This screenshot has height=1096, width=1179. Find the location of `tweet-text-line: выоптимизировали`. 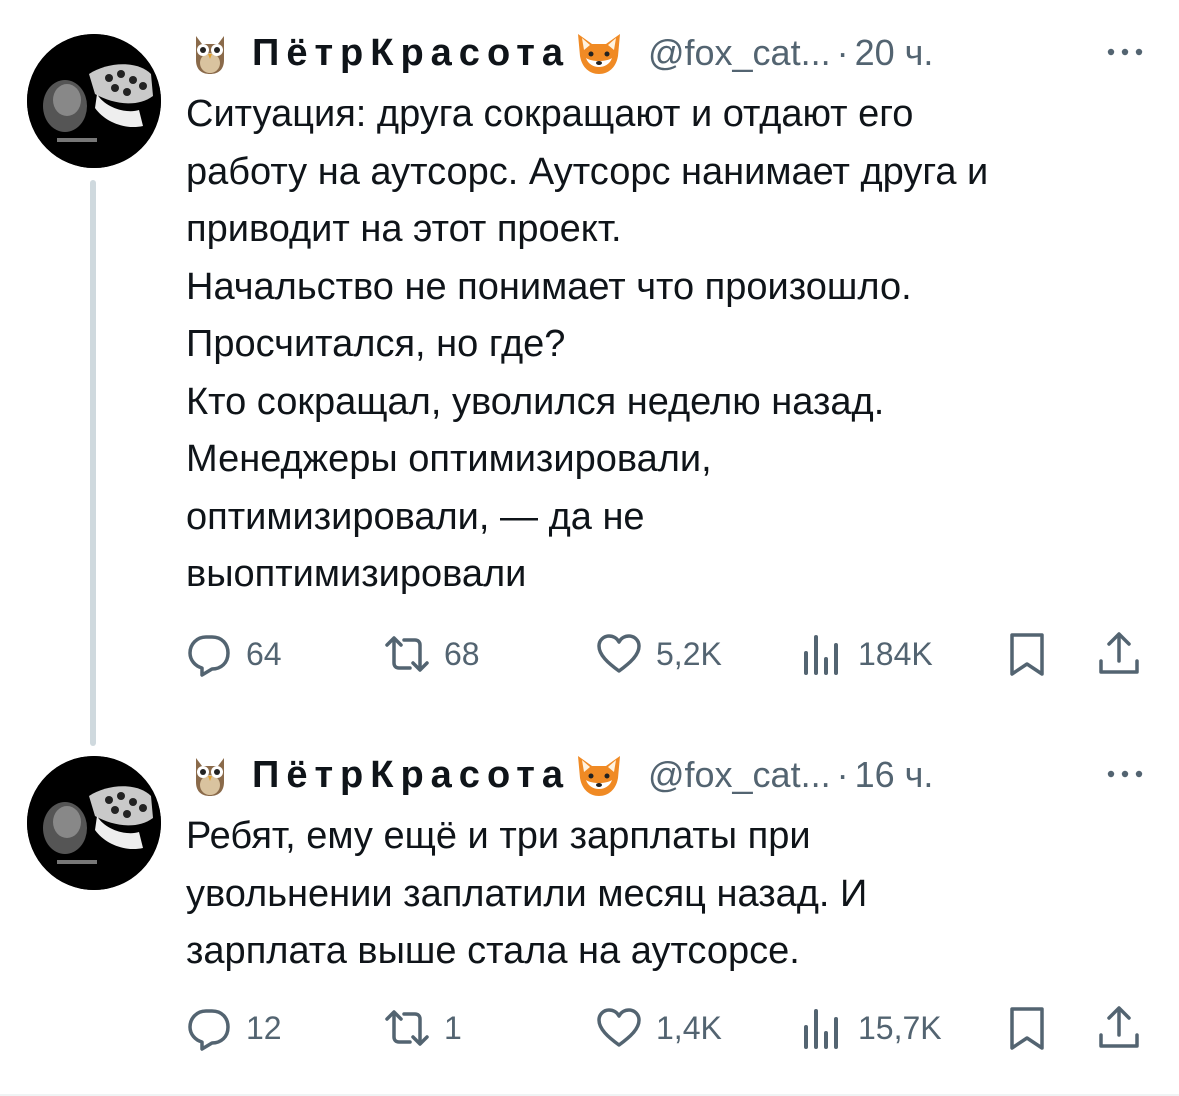

tweet-text-line: выоптимизировали is located at coordinates (356, 574).